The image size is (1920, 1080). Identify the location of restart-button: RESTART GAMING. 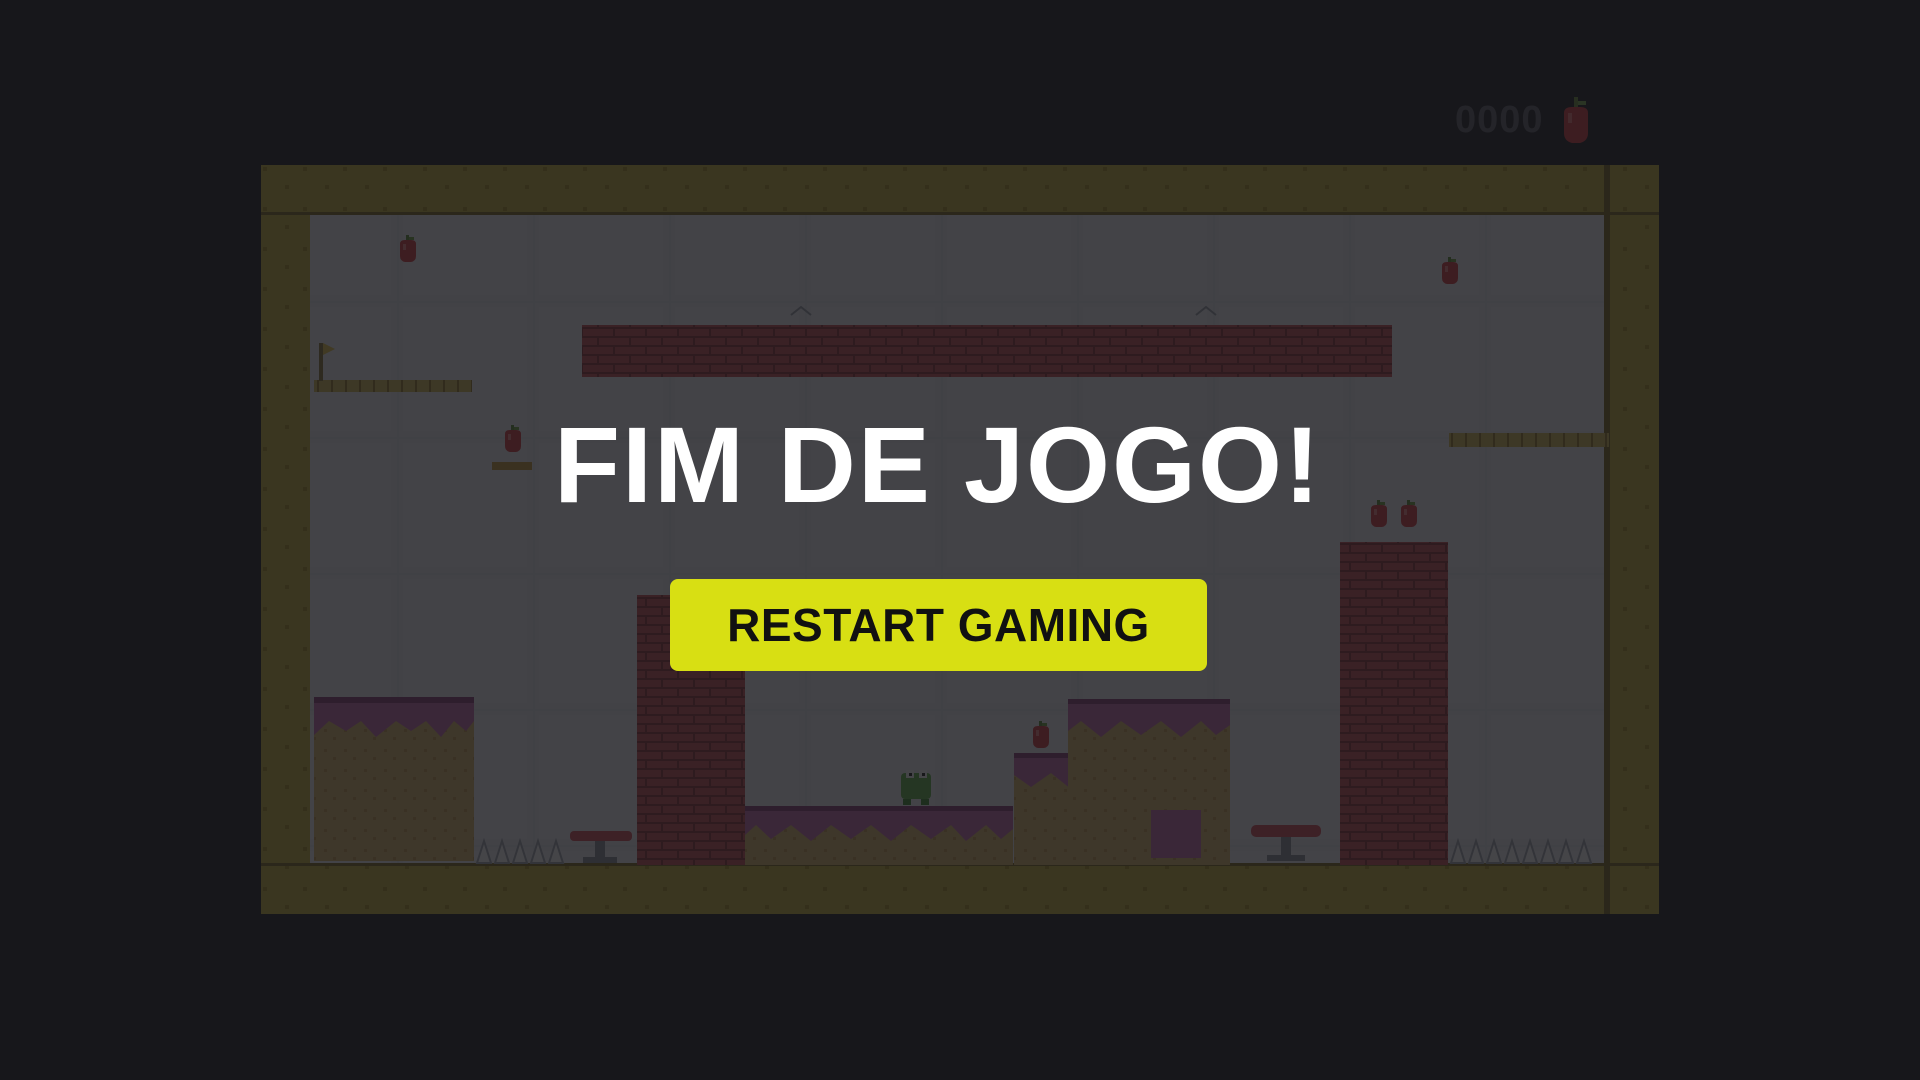
(938, 625).